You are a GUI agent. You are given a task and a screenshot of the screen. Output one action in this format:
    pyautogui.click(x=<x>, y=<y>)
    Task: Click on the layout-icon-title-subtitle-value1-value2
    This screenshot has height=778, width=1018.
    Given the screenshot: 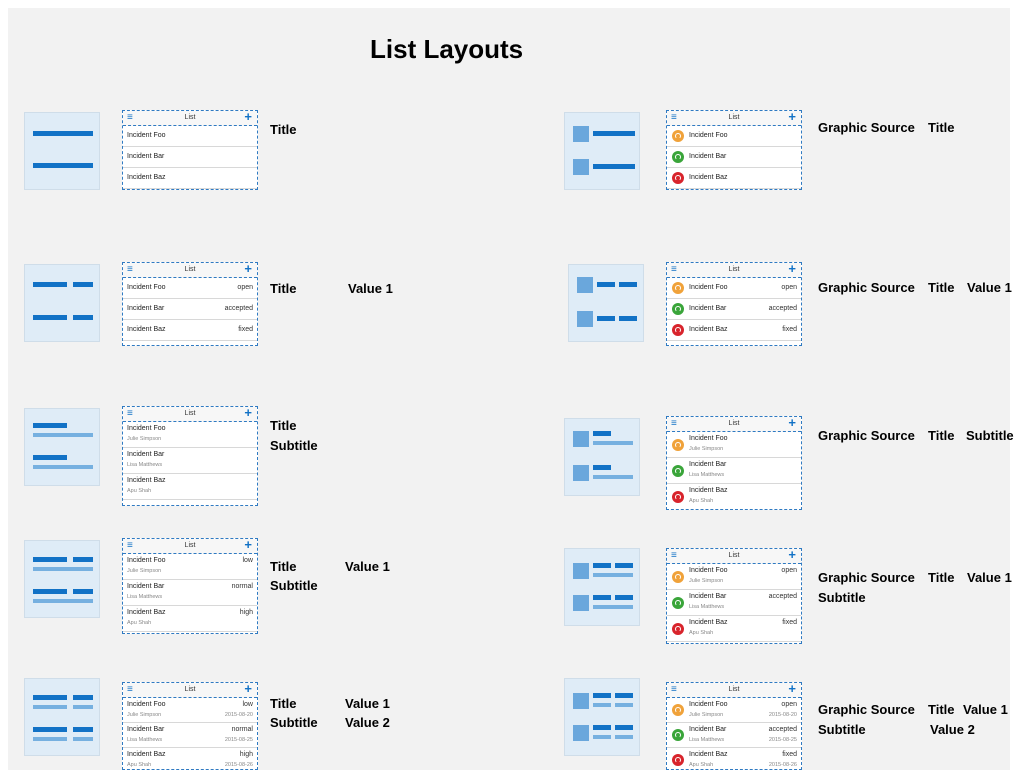 What is the action you would take?
    pyautogui.click(x=62, y=717)
    